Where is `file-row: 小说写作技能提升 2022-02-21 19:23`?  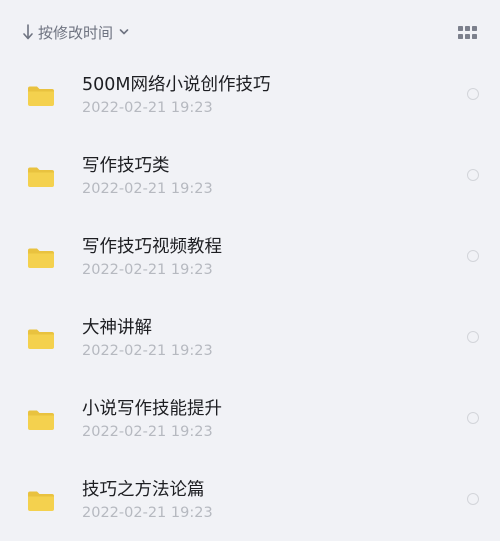 file-row: 小说写作技能提升 2022-02-21 19:23 is located at coordinates (250, 419).